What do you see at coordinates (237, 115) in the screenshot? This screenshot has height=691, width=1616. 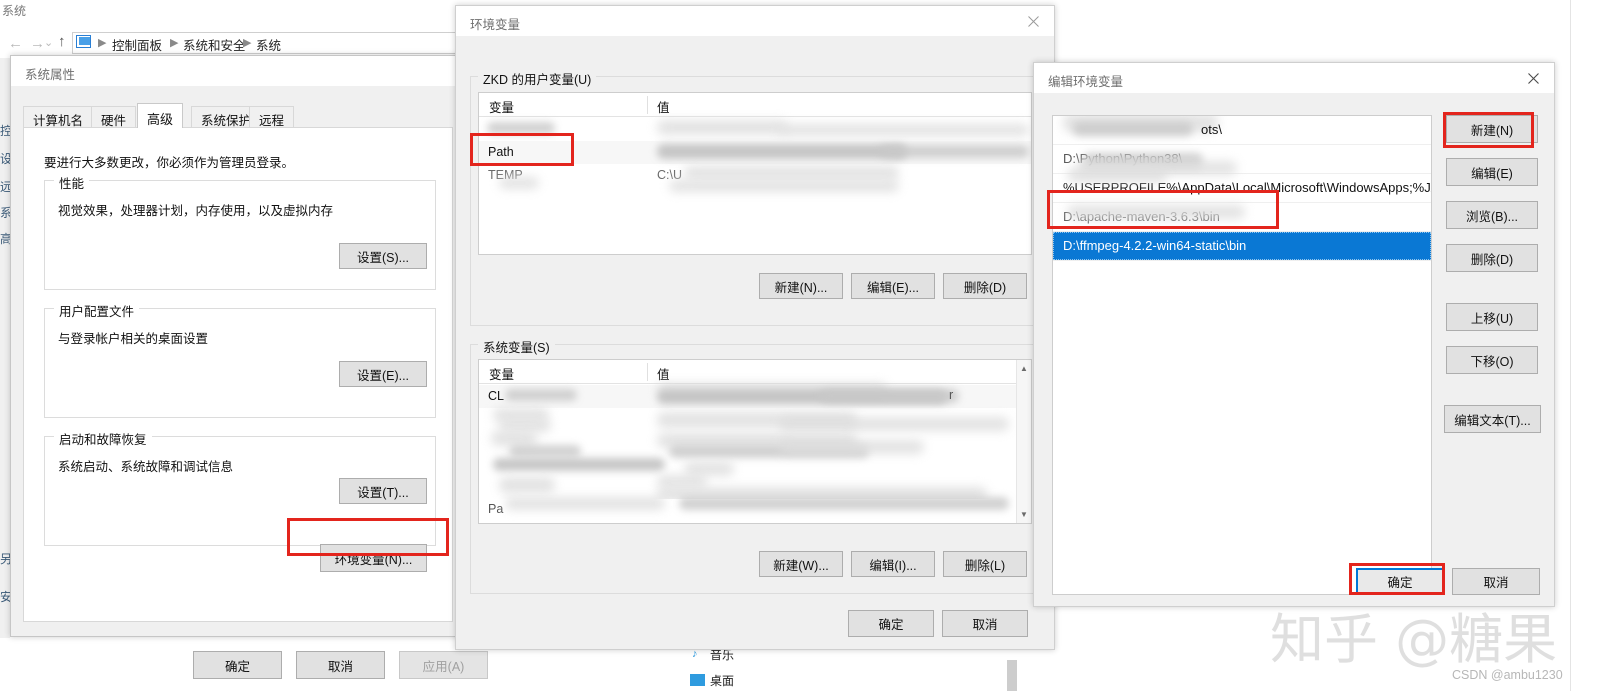 I see `system-properties-tabs: 计算机名 硬件 高级 系统保护 远程` at bounding box center [237, 115].